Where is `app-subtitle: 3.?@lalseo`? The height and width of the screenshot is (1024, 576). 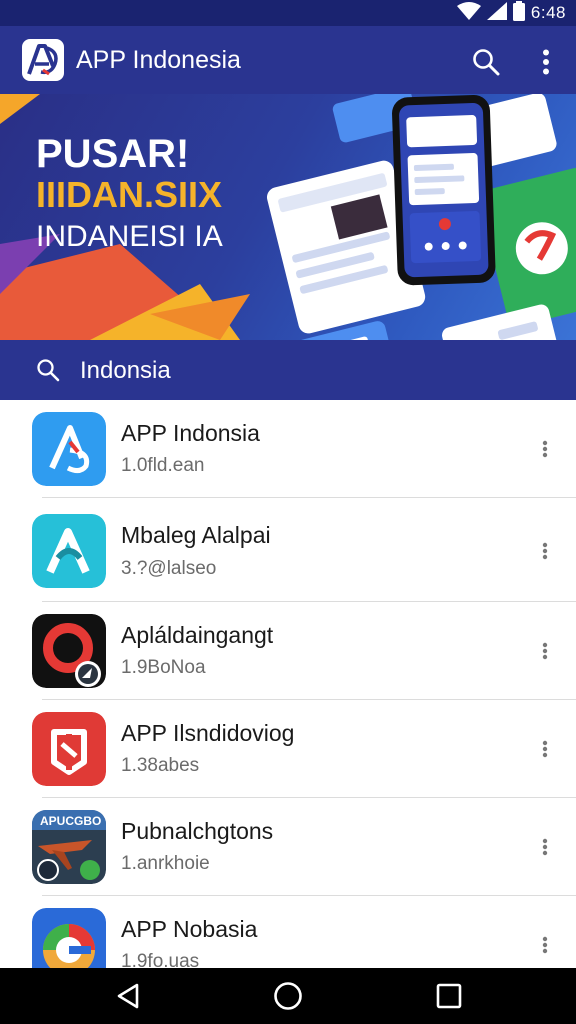
app-subtitle: 3.?@lalseo is located at coordinates (169, 568).